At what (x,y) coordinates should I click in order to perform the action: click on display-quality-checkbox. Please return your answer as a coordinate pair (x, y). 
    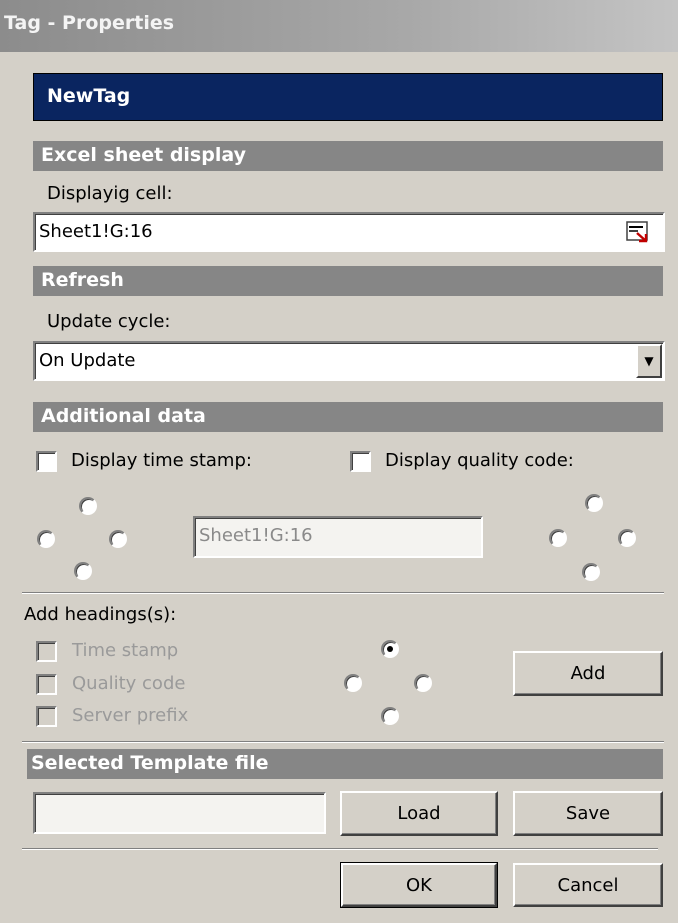
    Looking at the image, I should click on (360, 461).